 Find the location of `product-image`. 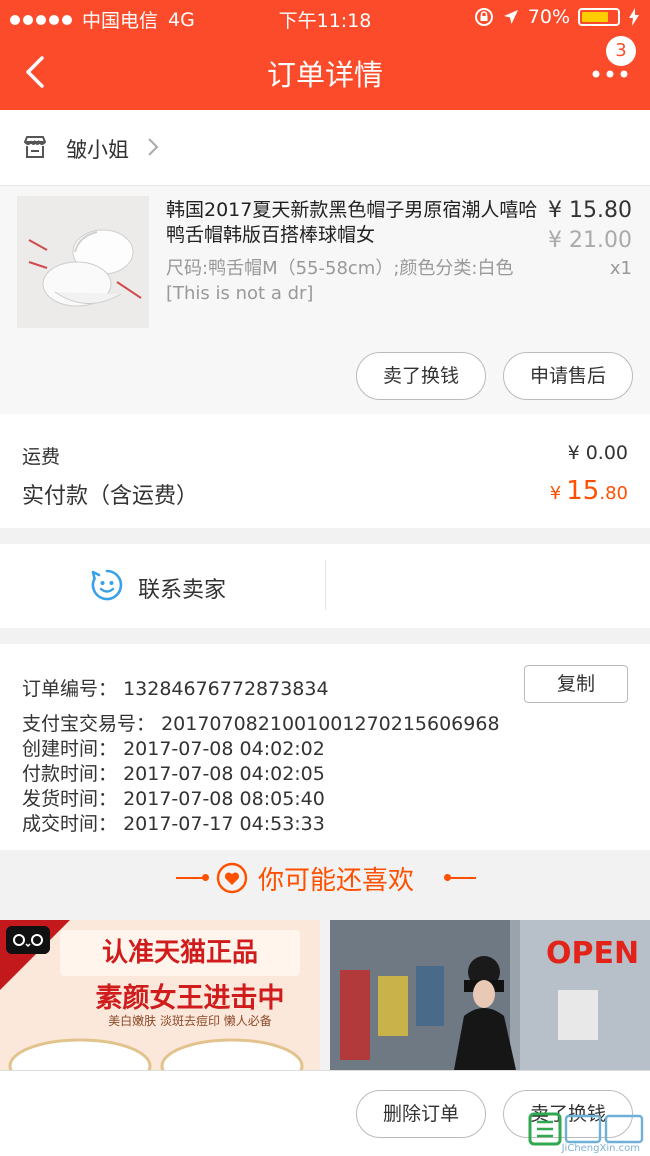

product-image is located at coordinates (83, 262).